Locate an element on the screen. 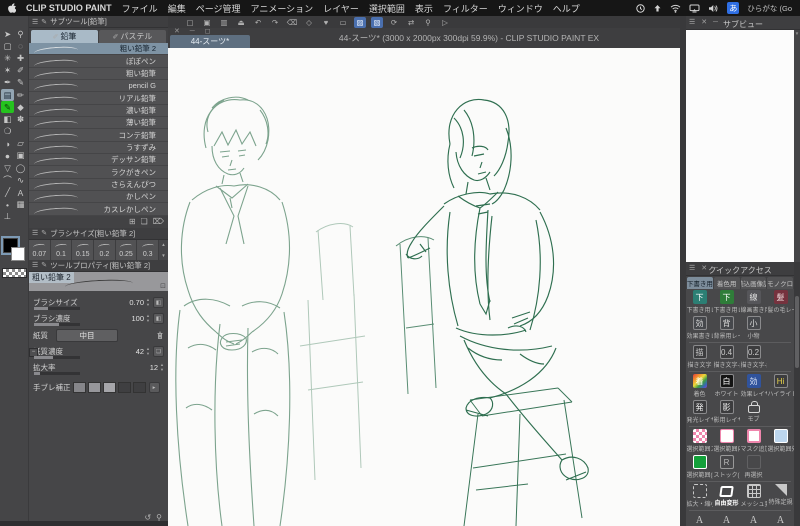  menubar-app-name: CLIP STUDIO PAINT is located at coordinates (69, 8).